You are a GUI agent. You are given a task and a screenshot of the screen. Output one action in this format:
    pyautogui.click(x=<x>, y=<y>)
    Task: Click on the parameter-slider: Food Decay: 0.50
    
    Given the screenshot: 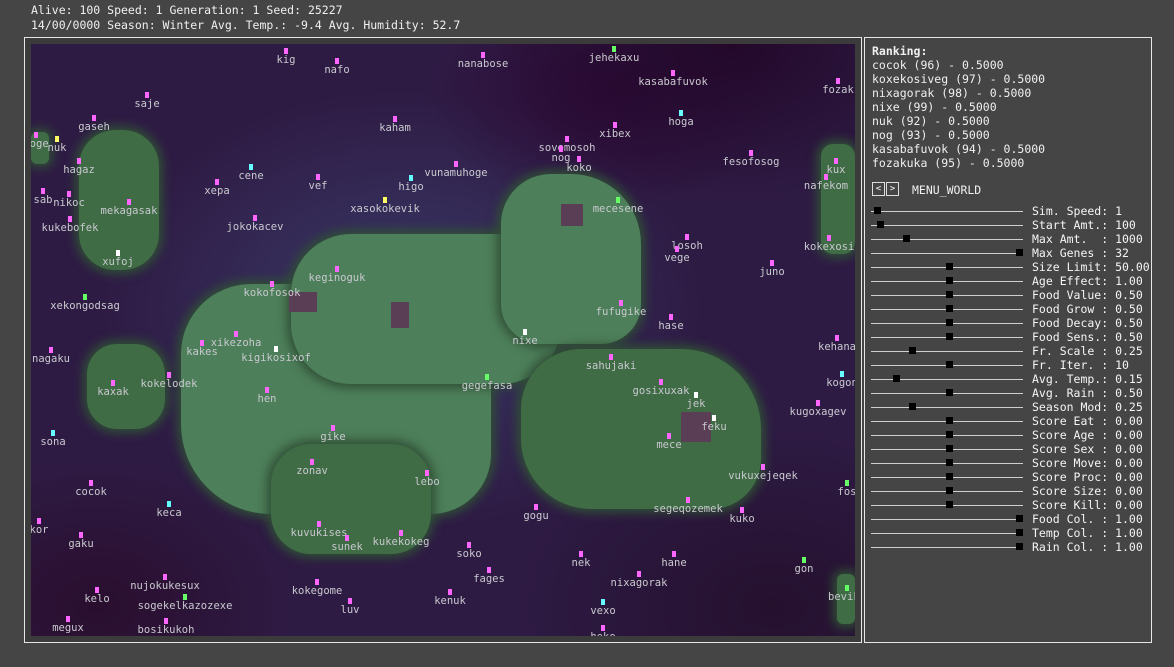 What is the action you would take?
    pyautogui.click(x=1009, y=323)
    